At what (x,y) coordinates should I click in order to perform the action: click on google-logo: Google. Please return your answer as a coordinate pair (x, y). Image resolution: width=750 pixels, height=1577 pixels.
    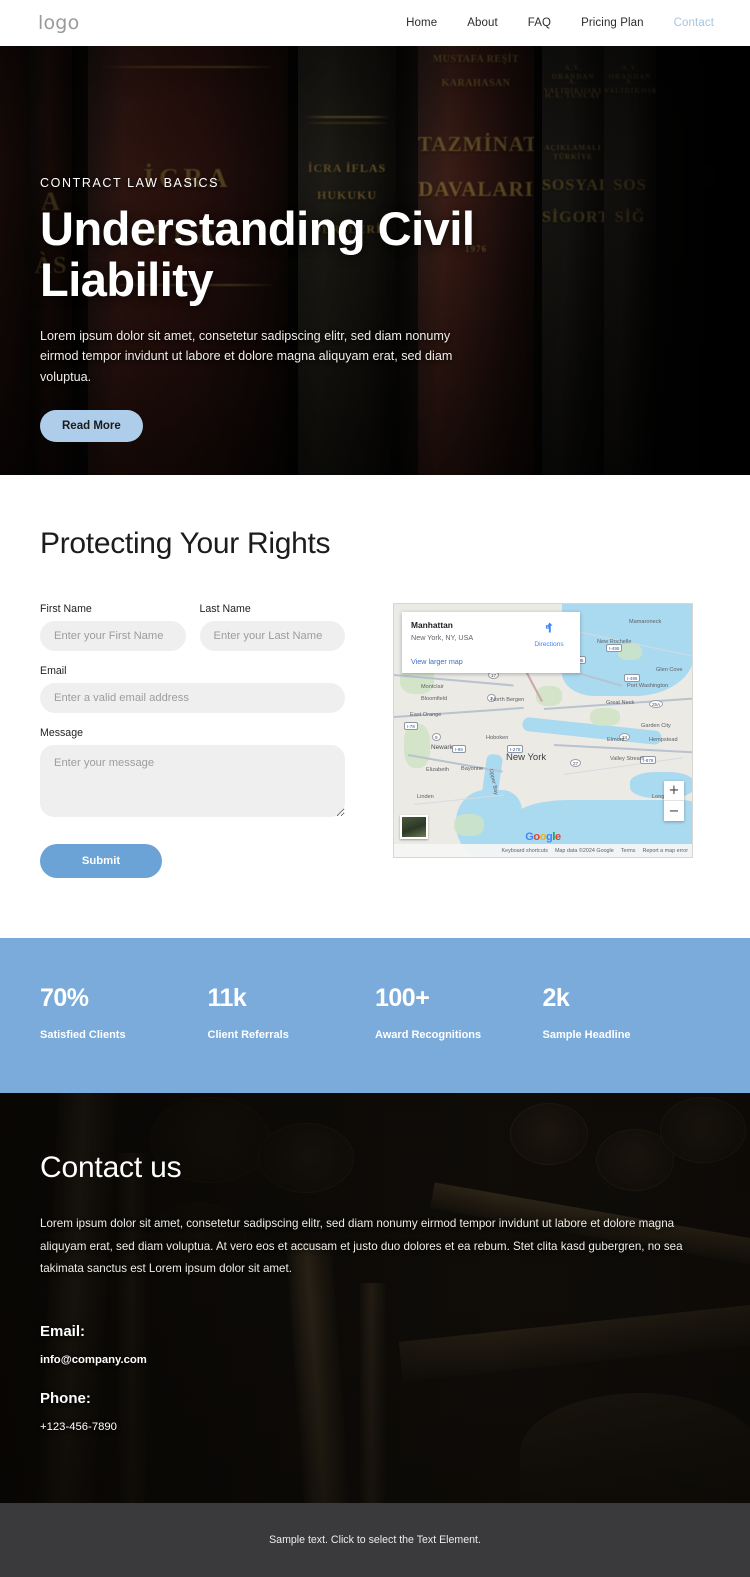
    Looking at the image, I should click on (543, 837).